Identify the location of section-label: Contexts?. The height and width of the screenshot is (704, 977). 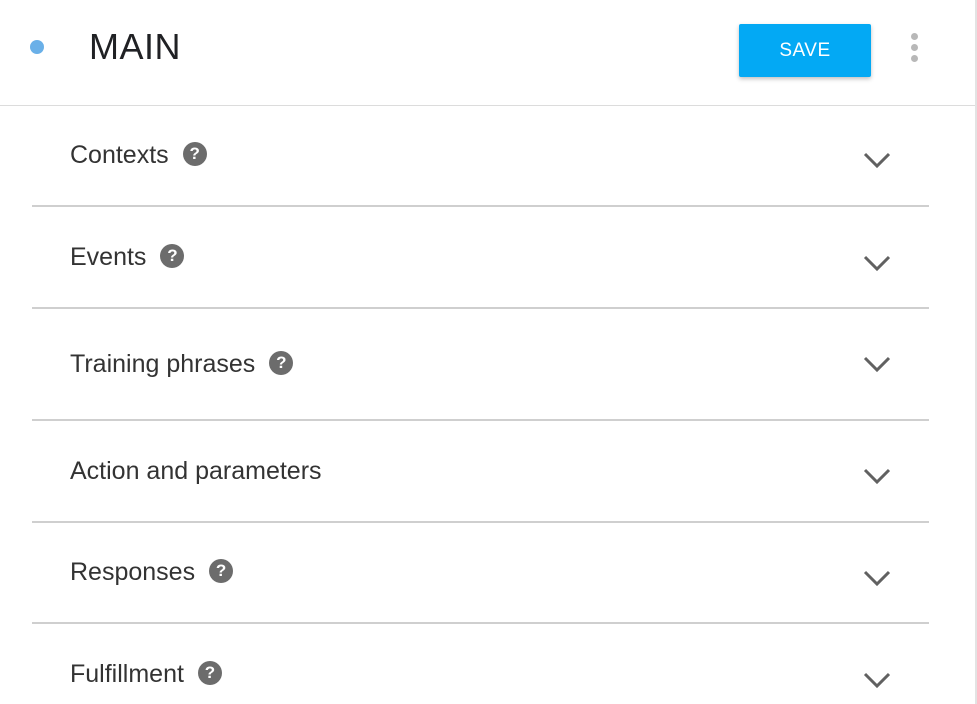
(138, 155).